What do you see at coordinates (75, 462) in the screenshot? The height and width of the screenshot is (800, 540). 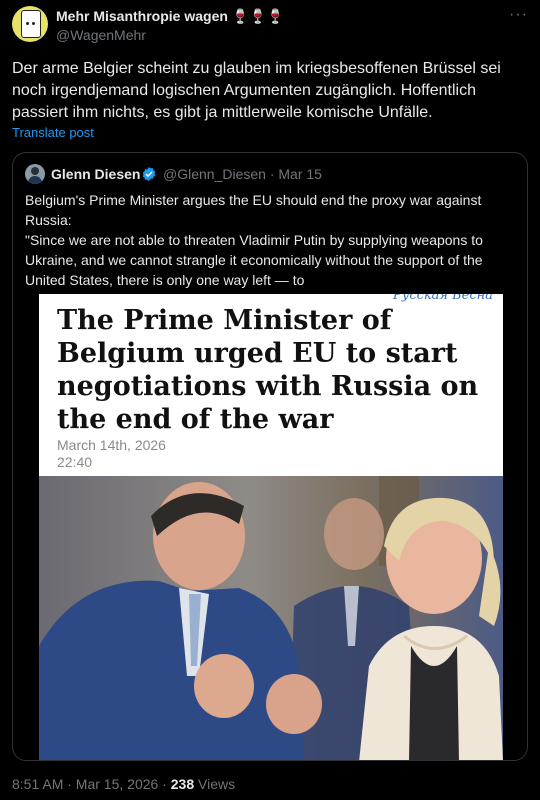 I see `media-date-time: 22:40` at bounding box center [75, 462].